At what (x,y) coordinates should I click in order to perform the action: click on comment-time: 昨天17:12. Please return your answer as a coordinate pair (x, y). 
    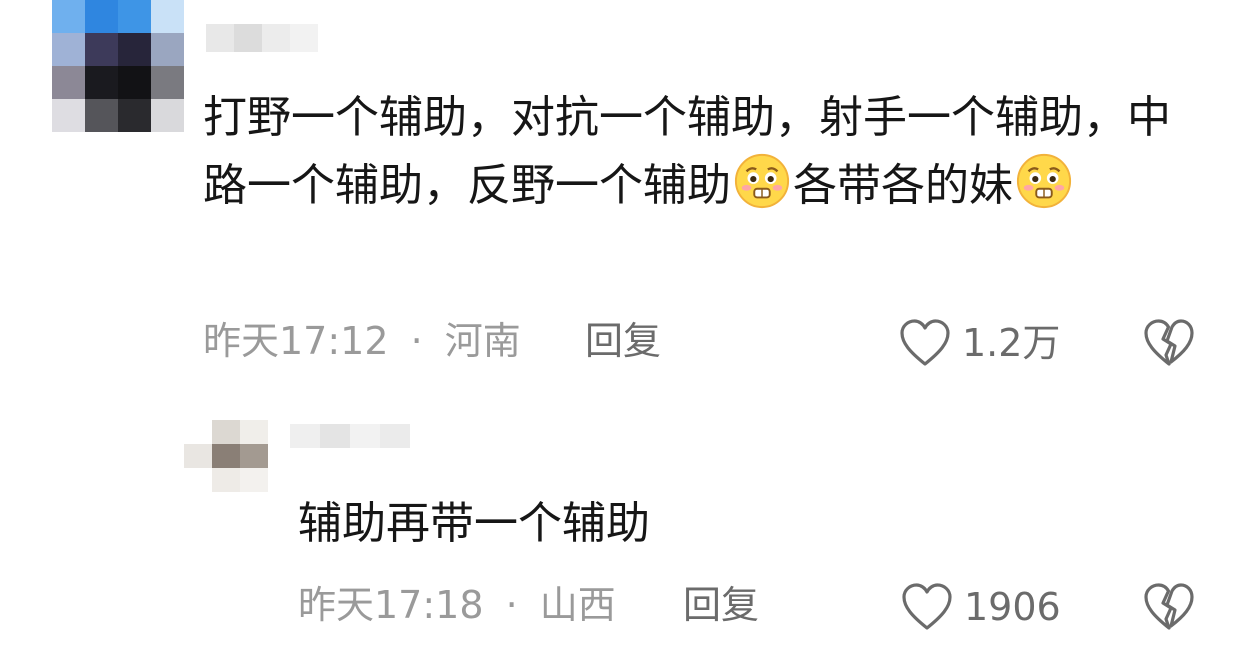
    Looking at the image, I should click on (296, 341).